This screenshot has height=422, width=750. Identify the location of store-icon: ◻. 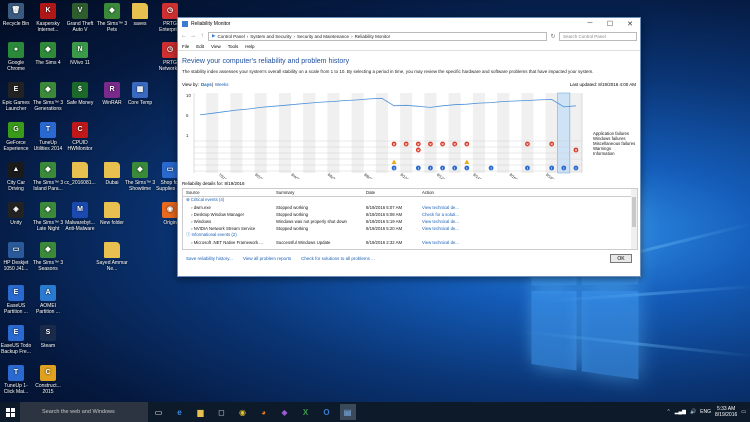
(222, 412).